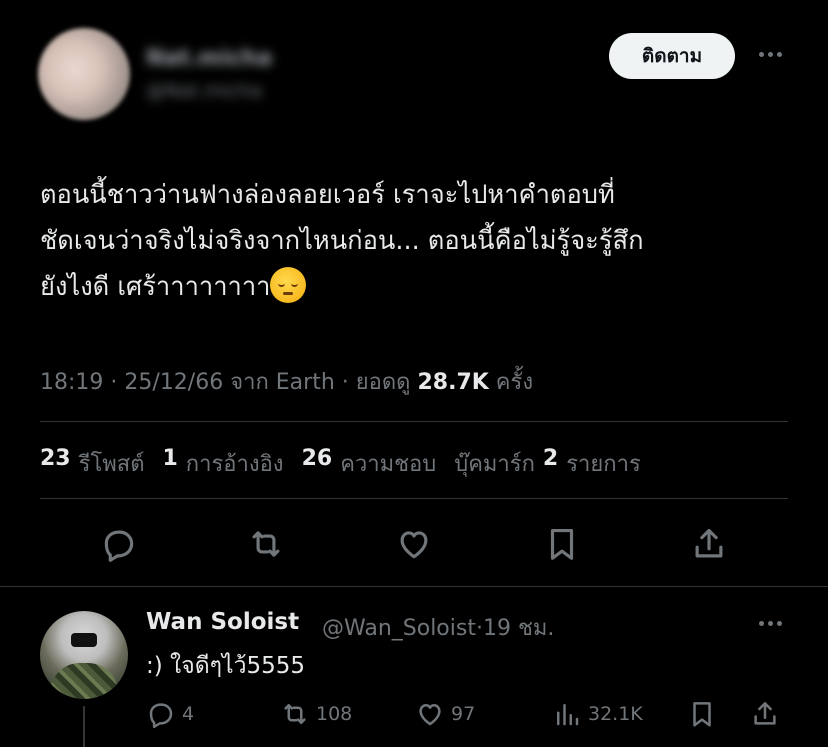  I want to click on views-label: ยอดดู, so click(383, 382).